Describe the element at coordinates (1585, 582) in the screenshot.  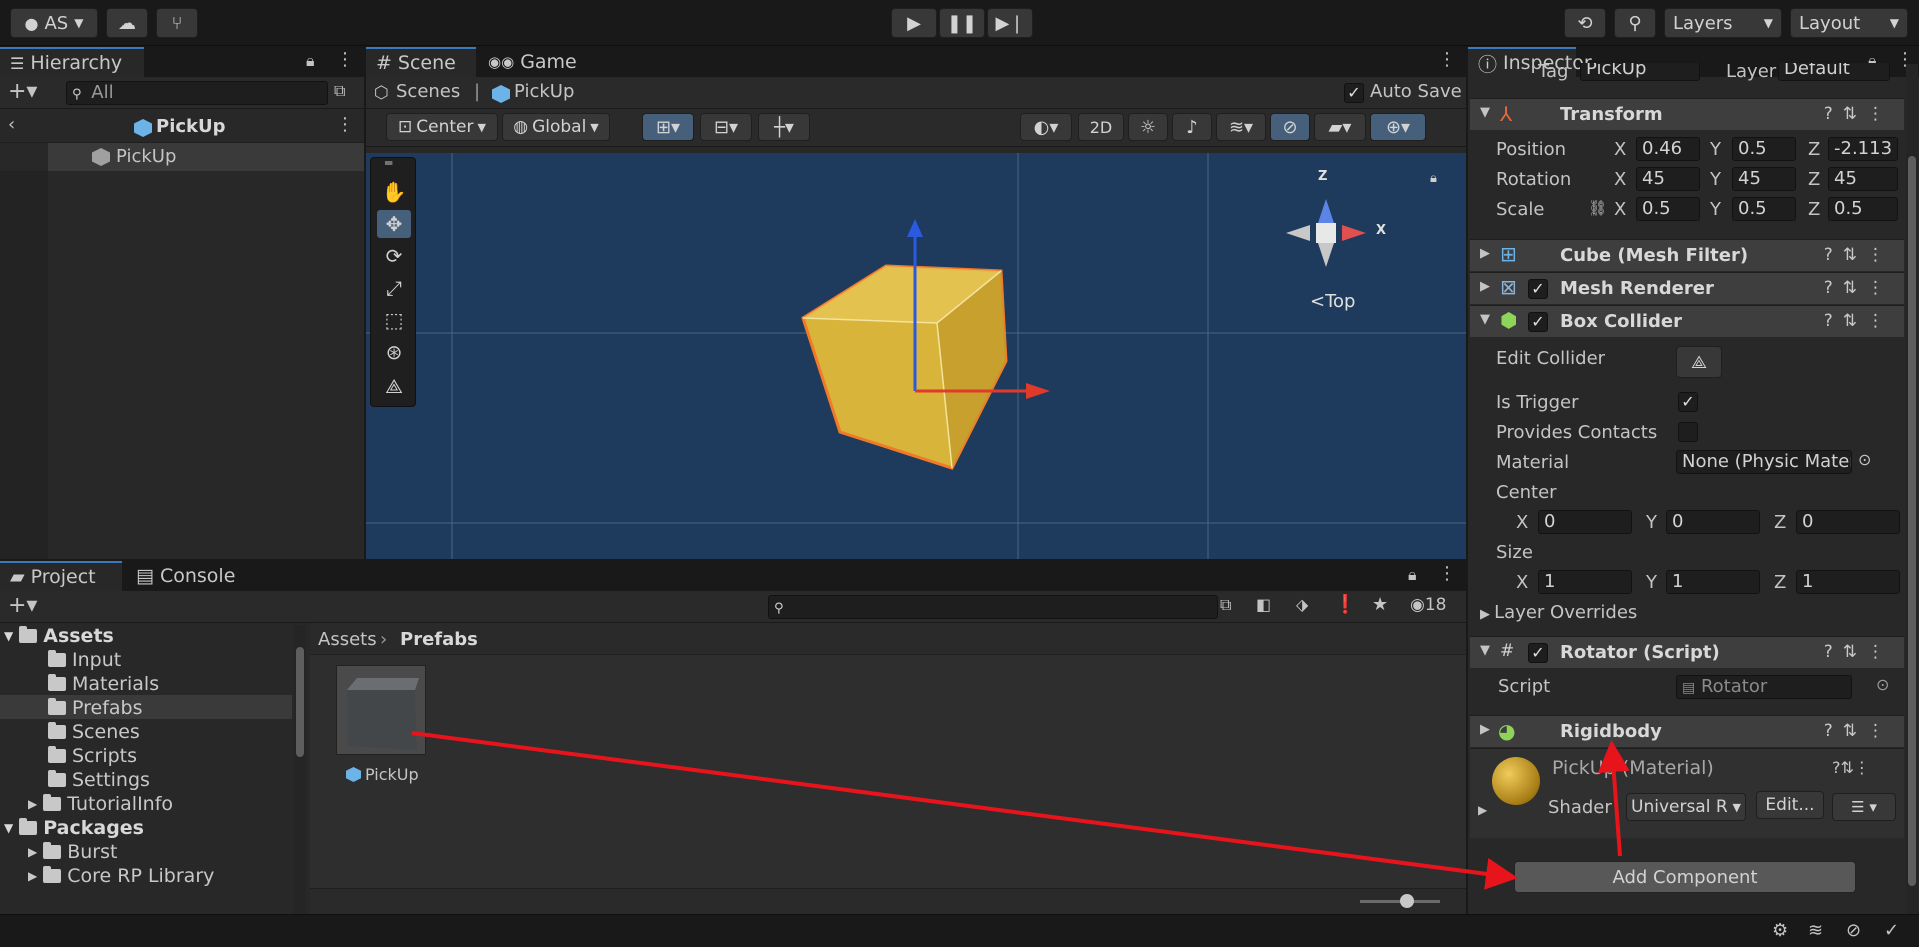
I see `size-x-field: 1` at that location.